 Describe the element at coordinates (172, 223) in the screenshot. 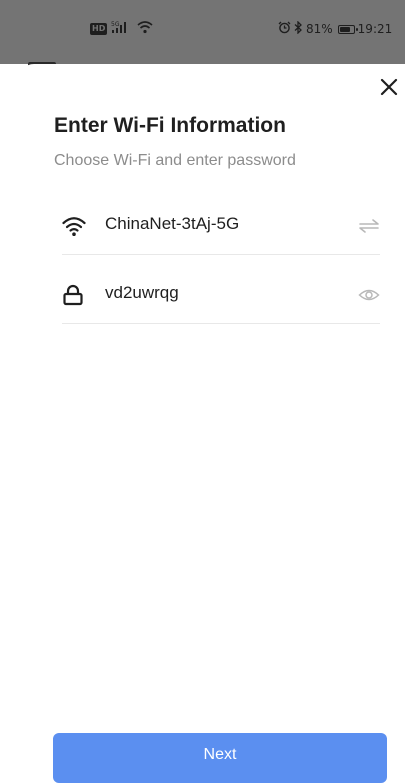

I see `wifi-network-name: ChinaNet-3tAj-5G` at that location.